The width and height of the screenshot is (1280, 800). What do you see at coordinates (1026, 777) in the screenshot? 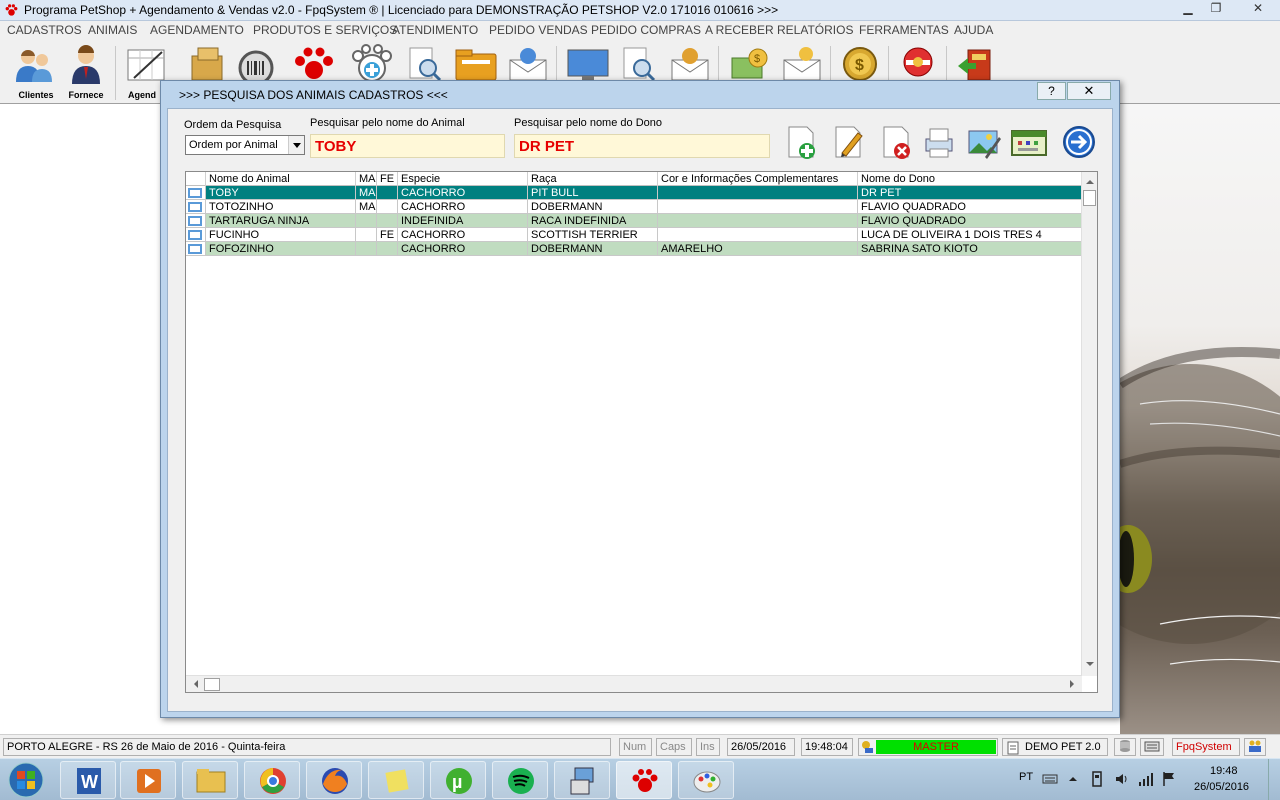
I see `tray-language: PT` at bounding box center [1026, 777].